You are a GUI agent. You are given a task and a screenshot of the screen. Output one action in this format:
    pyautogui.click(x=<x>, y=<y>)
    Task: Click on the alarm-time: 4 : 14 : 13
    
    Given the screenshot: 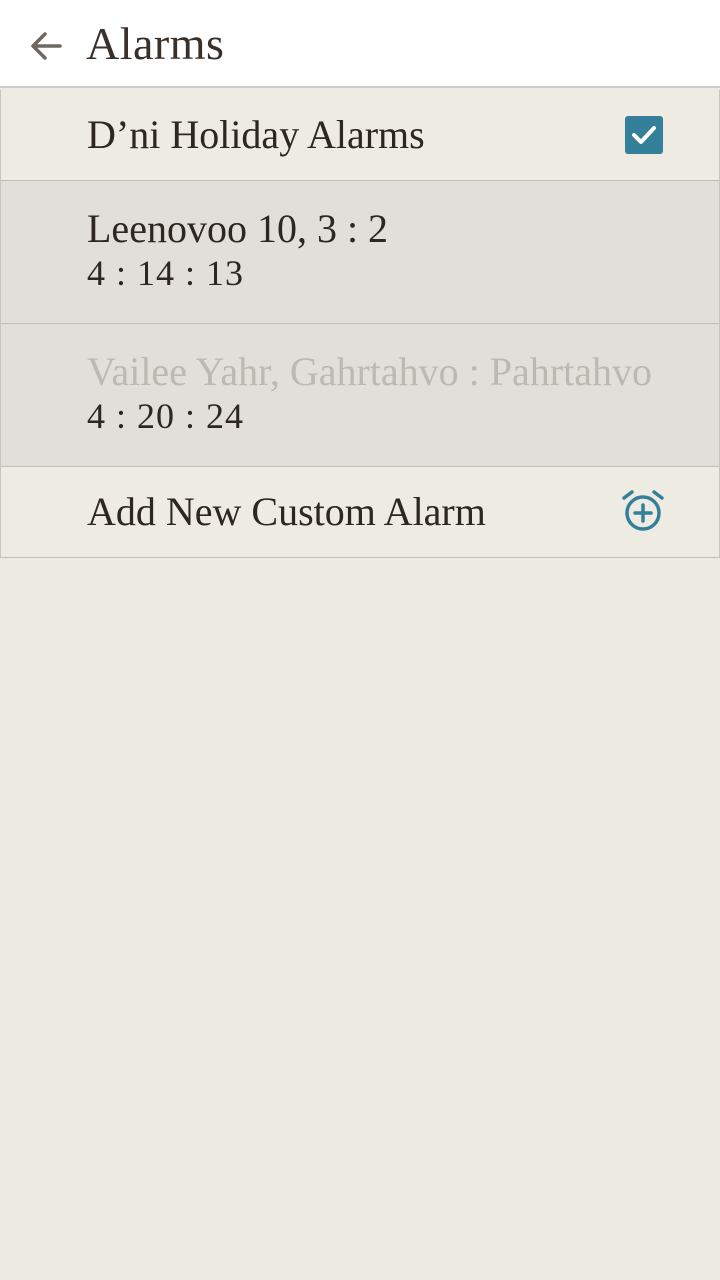 What is the action you would take?
    pyautogui.click(x=166, y=273)
    